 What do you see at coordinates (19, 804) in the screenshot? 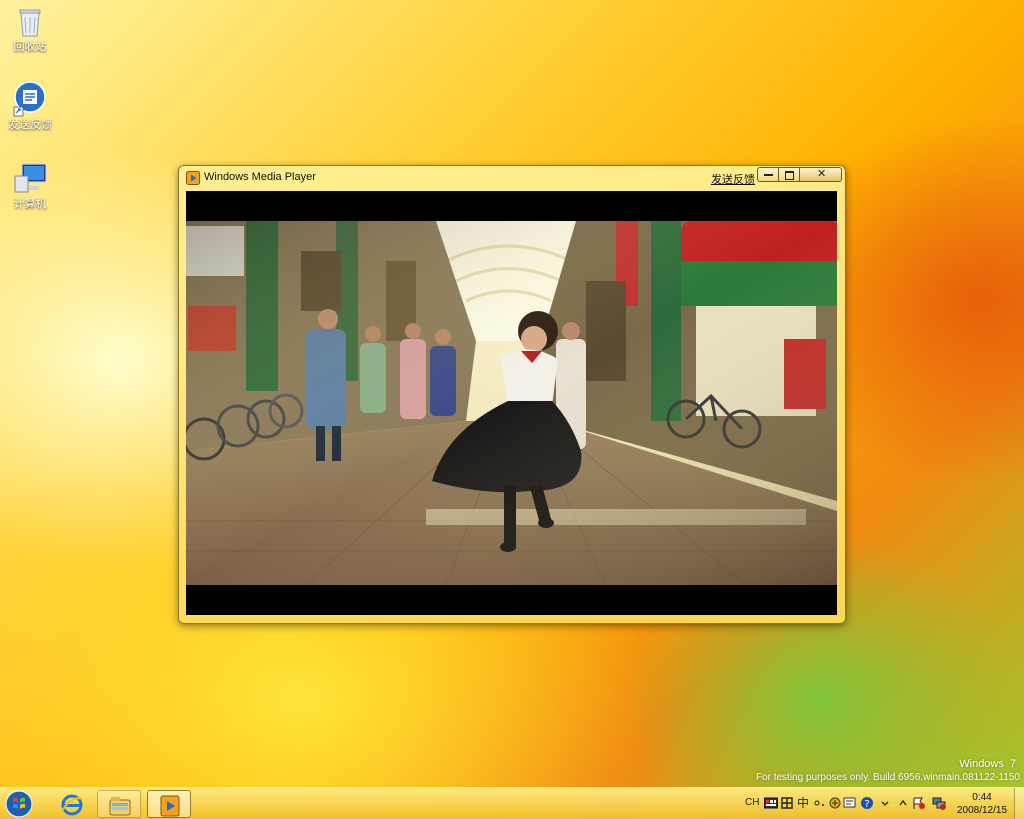
I see `start-button` at bounding box center [19, 804].